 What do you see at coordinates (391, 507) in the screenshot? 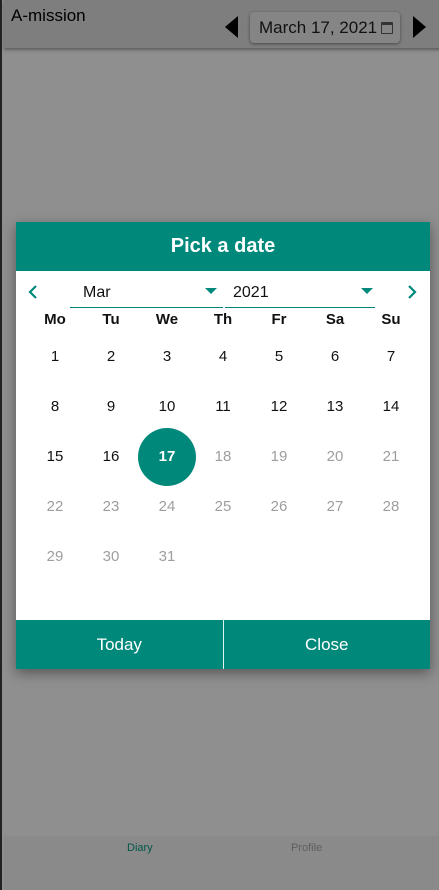
I see `calendar-day: 28` at bounding box center [391, 507].